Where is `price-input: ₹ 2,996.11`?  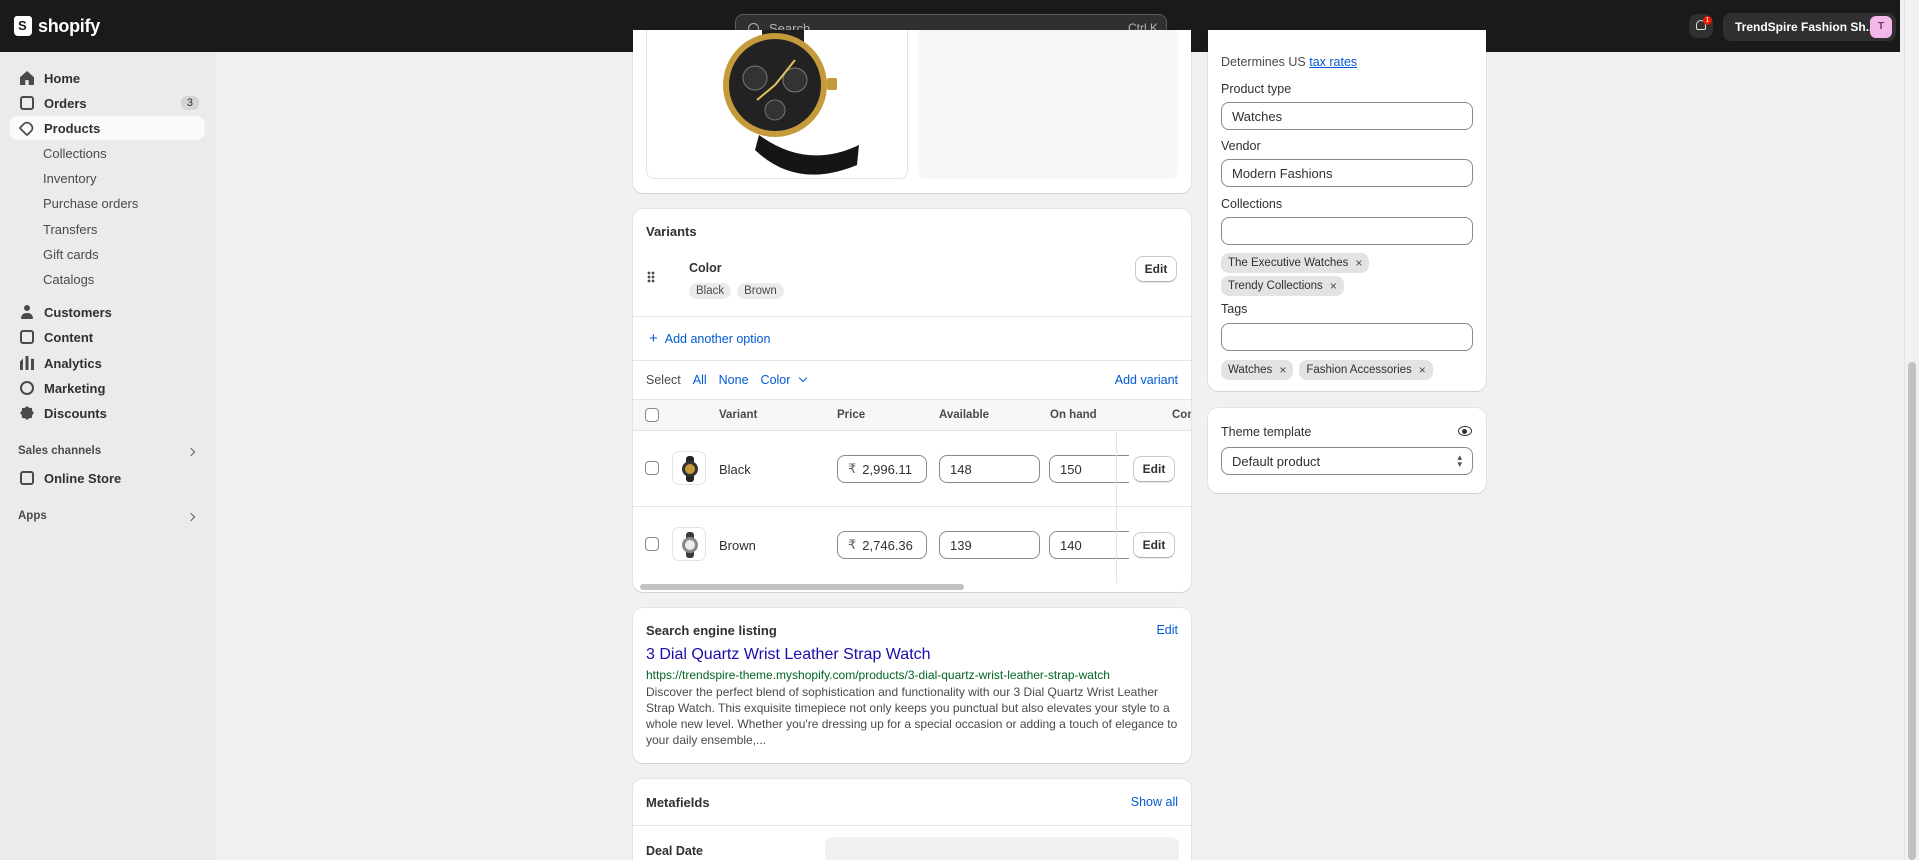
price-input: ₹ 2,996.11 is located at coordinates (882, 469).